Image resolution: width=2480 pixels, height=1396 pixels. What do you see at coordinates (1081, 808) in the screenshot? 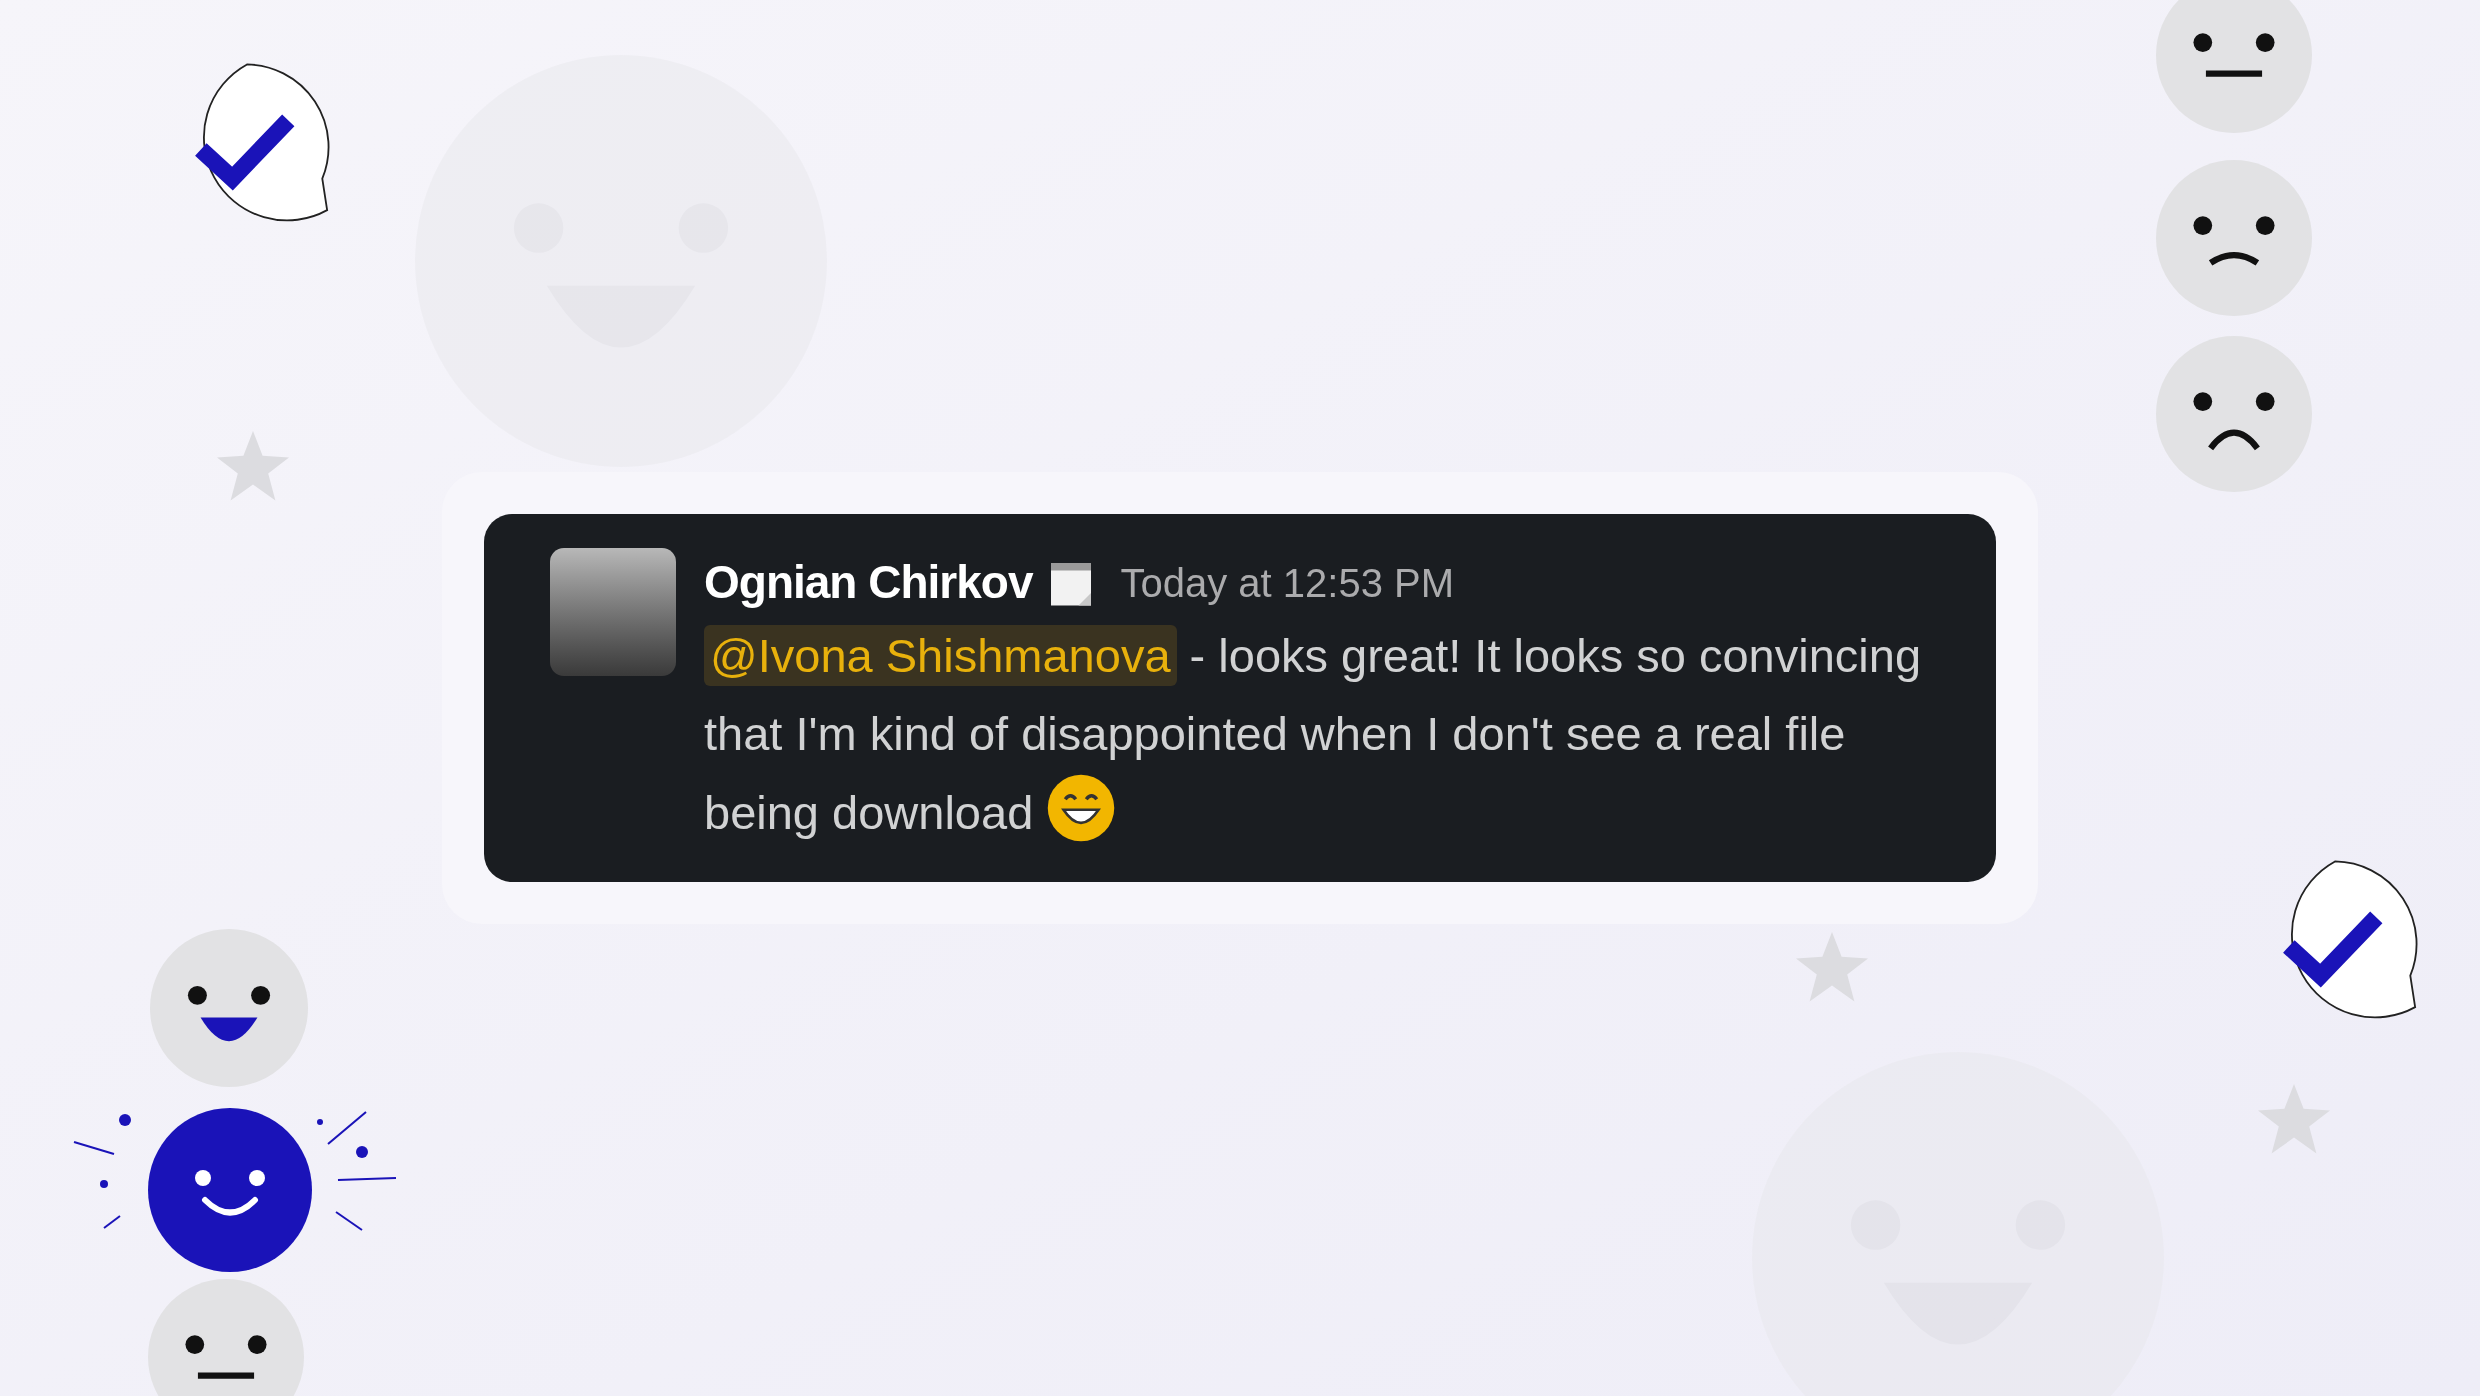
I see `grinning-face-icon` at bounding box center [1081, 808].